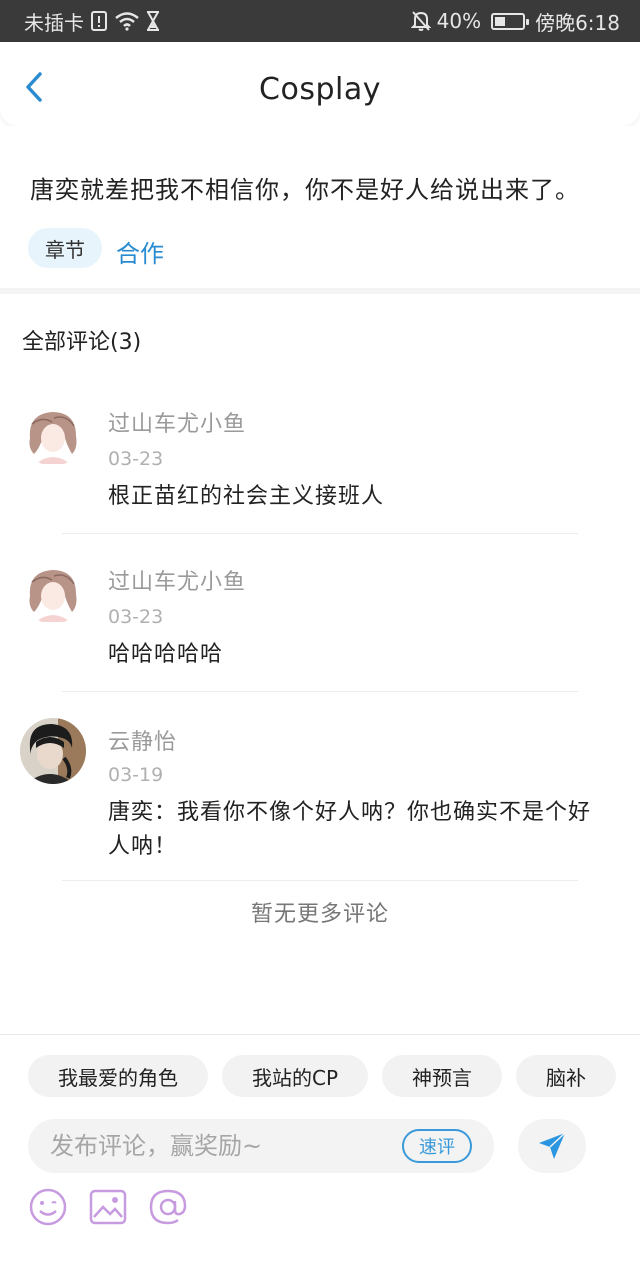  I want to click on emoji-icon, so click(48, 1207).